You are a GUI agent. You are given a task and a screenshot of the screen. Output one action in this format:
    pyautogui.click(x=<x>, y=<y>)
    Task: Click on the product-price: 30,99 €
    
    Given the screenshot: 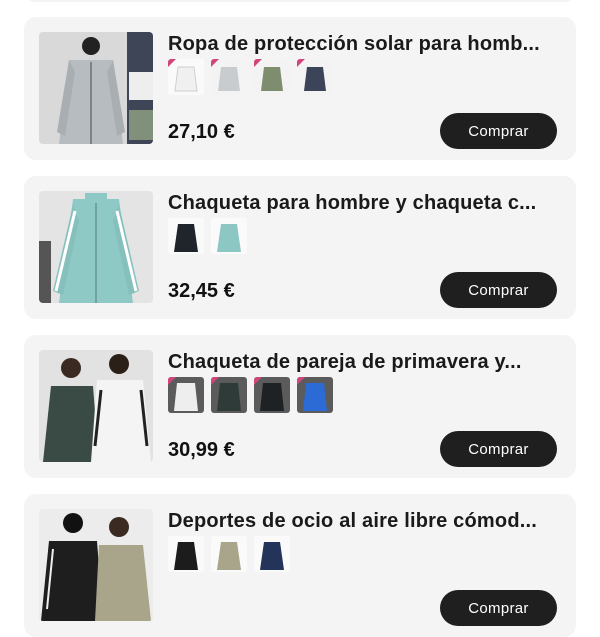 What is the action you would take?
    pyautogui.click(x=201, y=450)
    